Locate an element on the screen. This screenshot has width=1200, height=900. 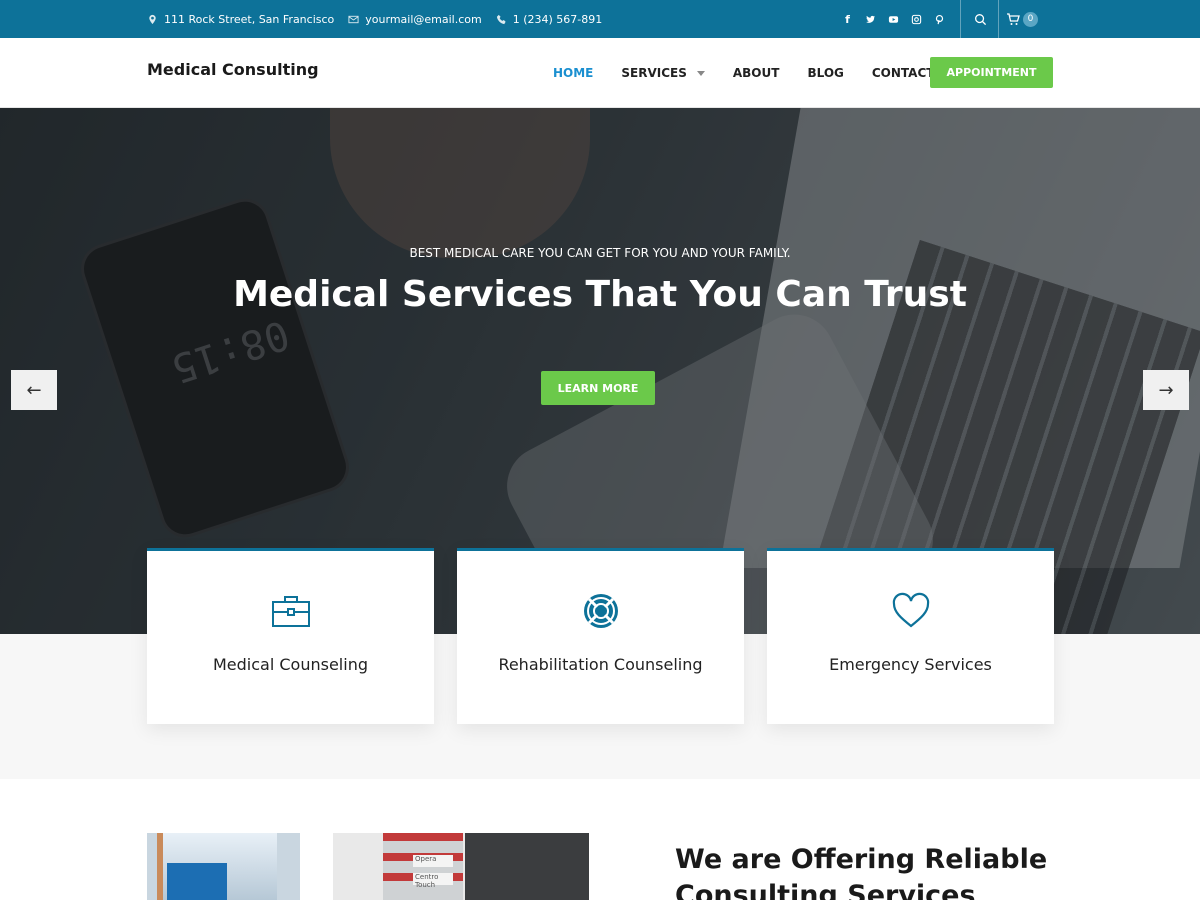
cart-icon is located at coordinates (1013, 19).